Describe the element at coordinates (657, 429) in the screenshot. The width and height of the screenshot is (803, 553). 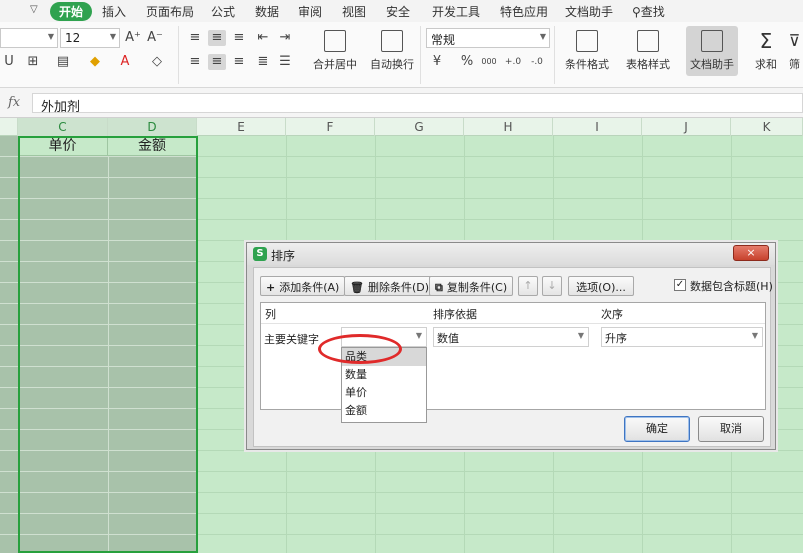
I see `ok-button: 确定` at that location.